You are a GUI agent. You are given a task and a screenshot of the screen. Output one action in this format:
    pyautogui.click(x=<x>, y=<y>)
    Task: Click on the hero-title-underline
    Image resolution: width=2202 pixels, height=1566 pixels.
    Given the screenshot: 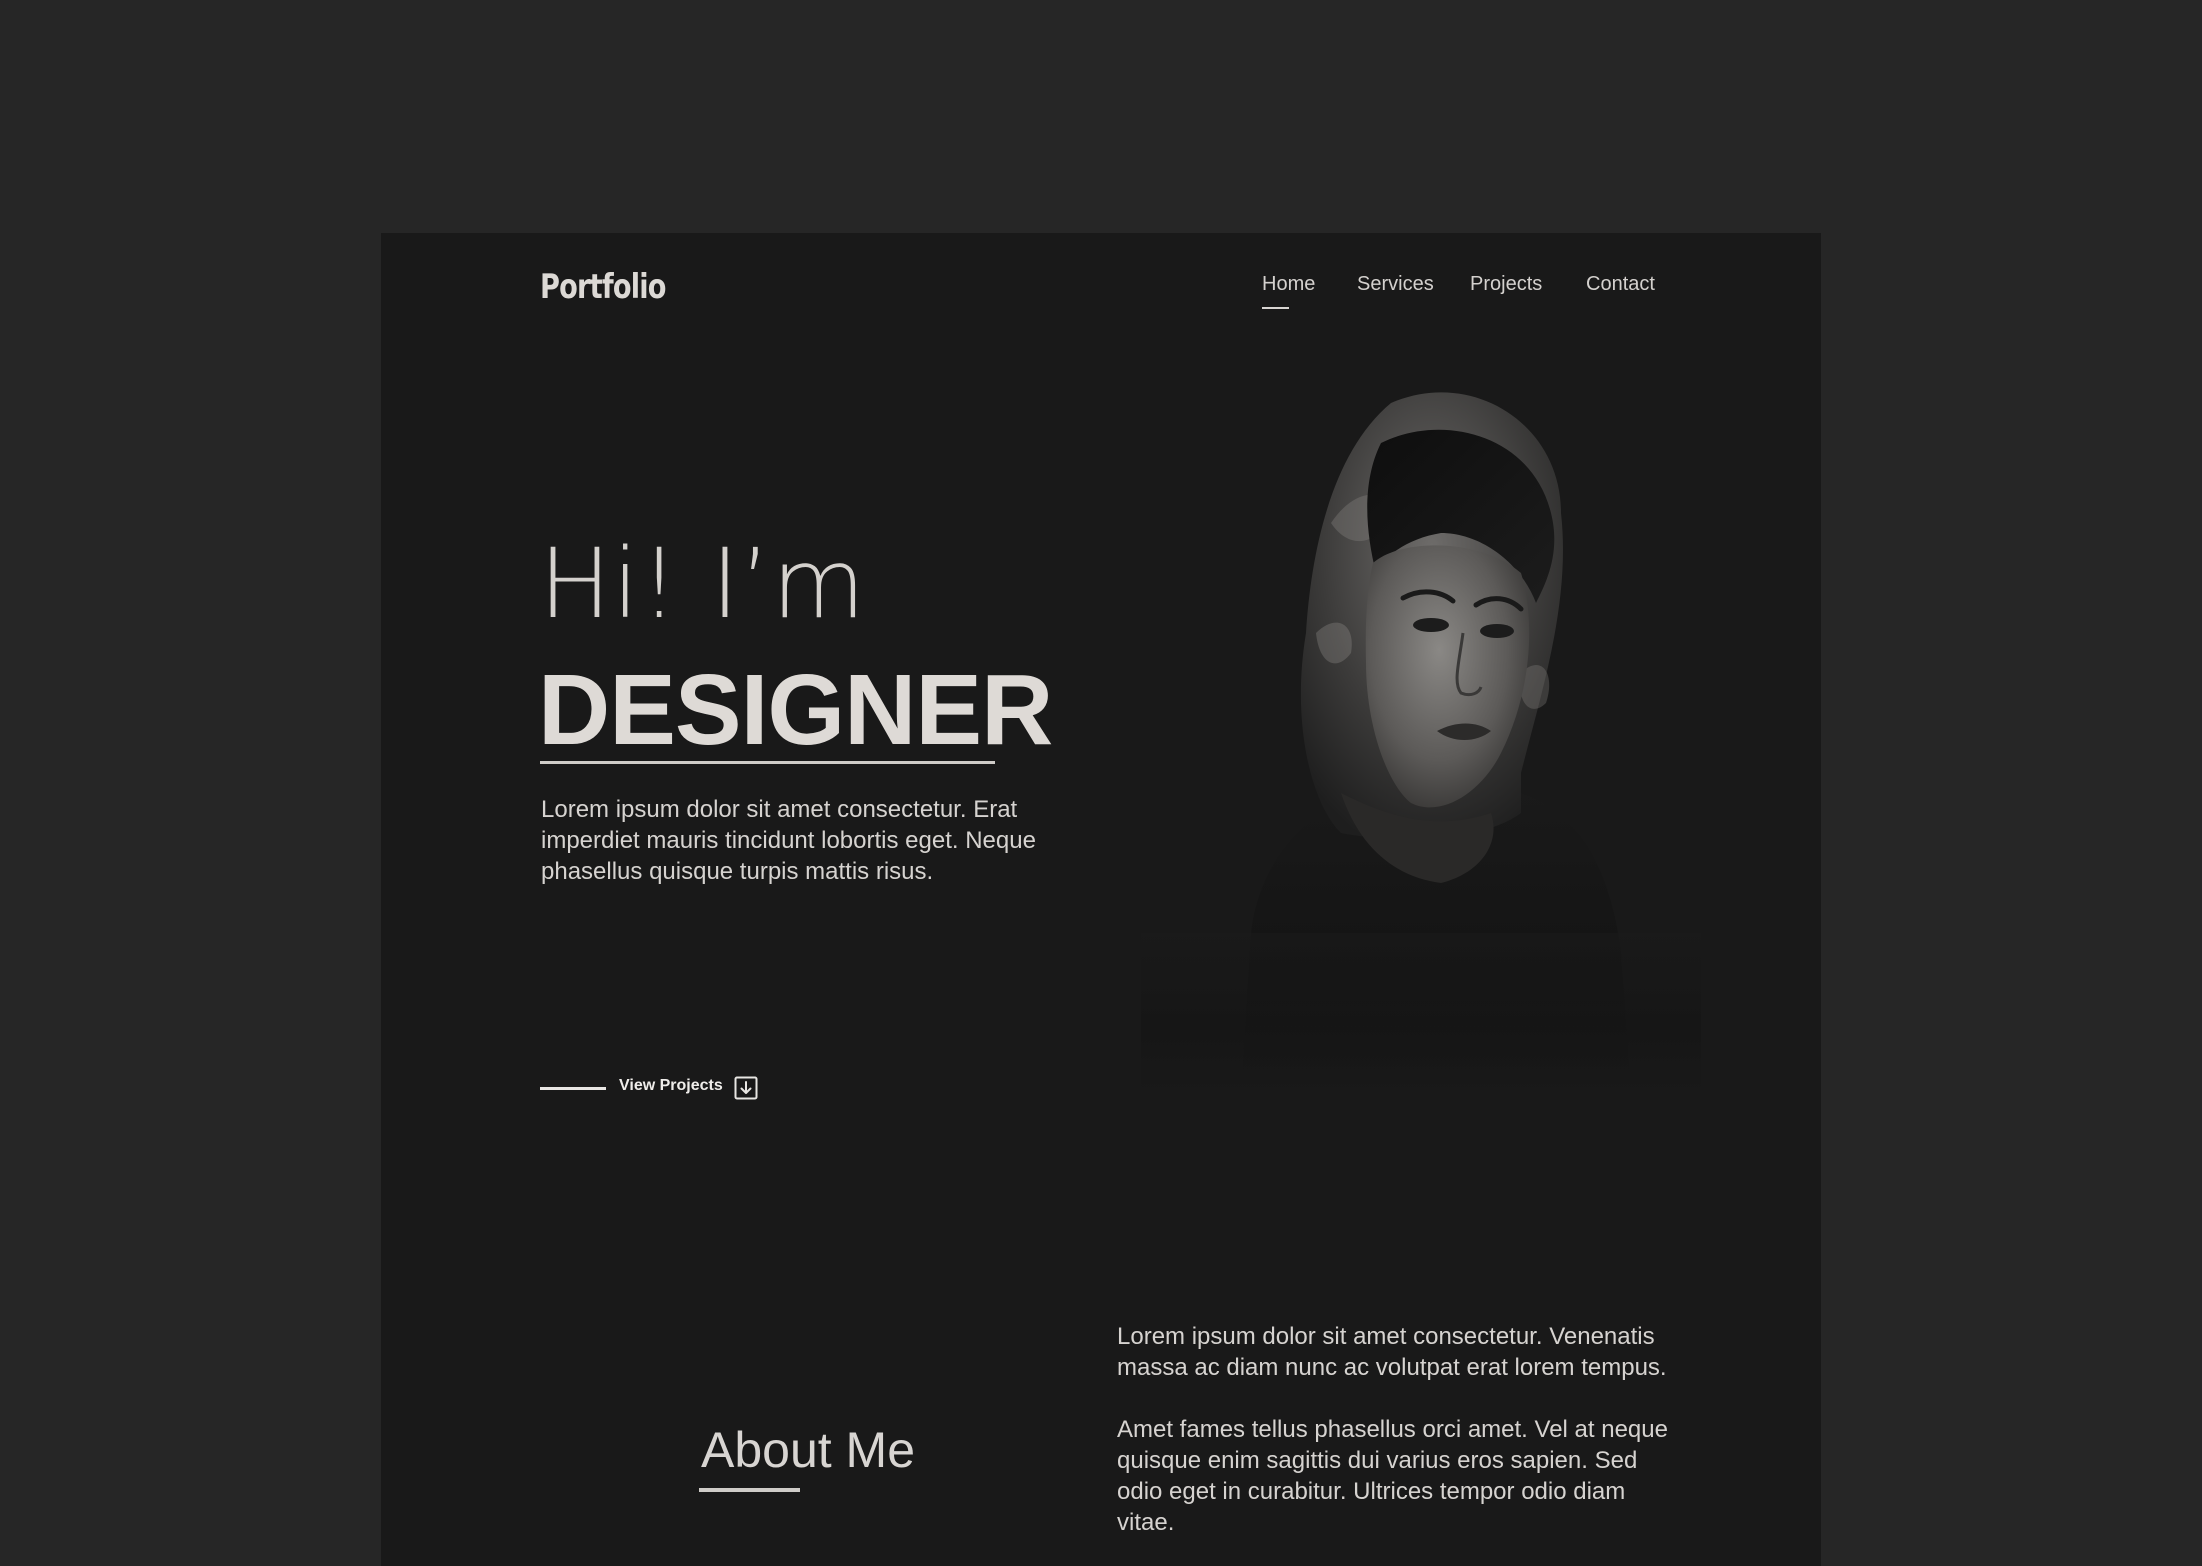 What is the action you would take?
    pyautogui.click(x=767, y=762)
    